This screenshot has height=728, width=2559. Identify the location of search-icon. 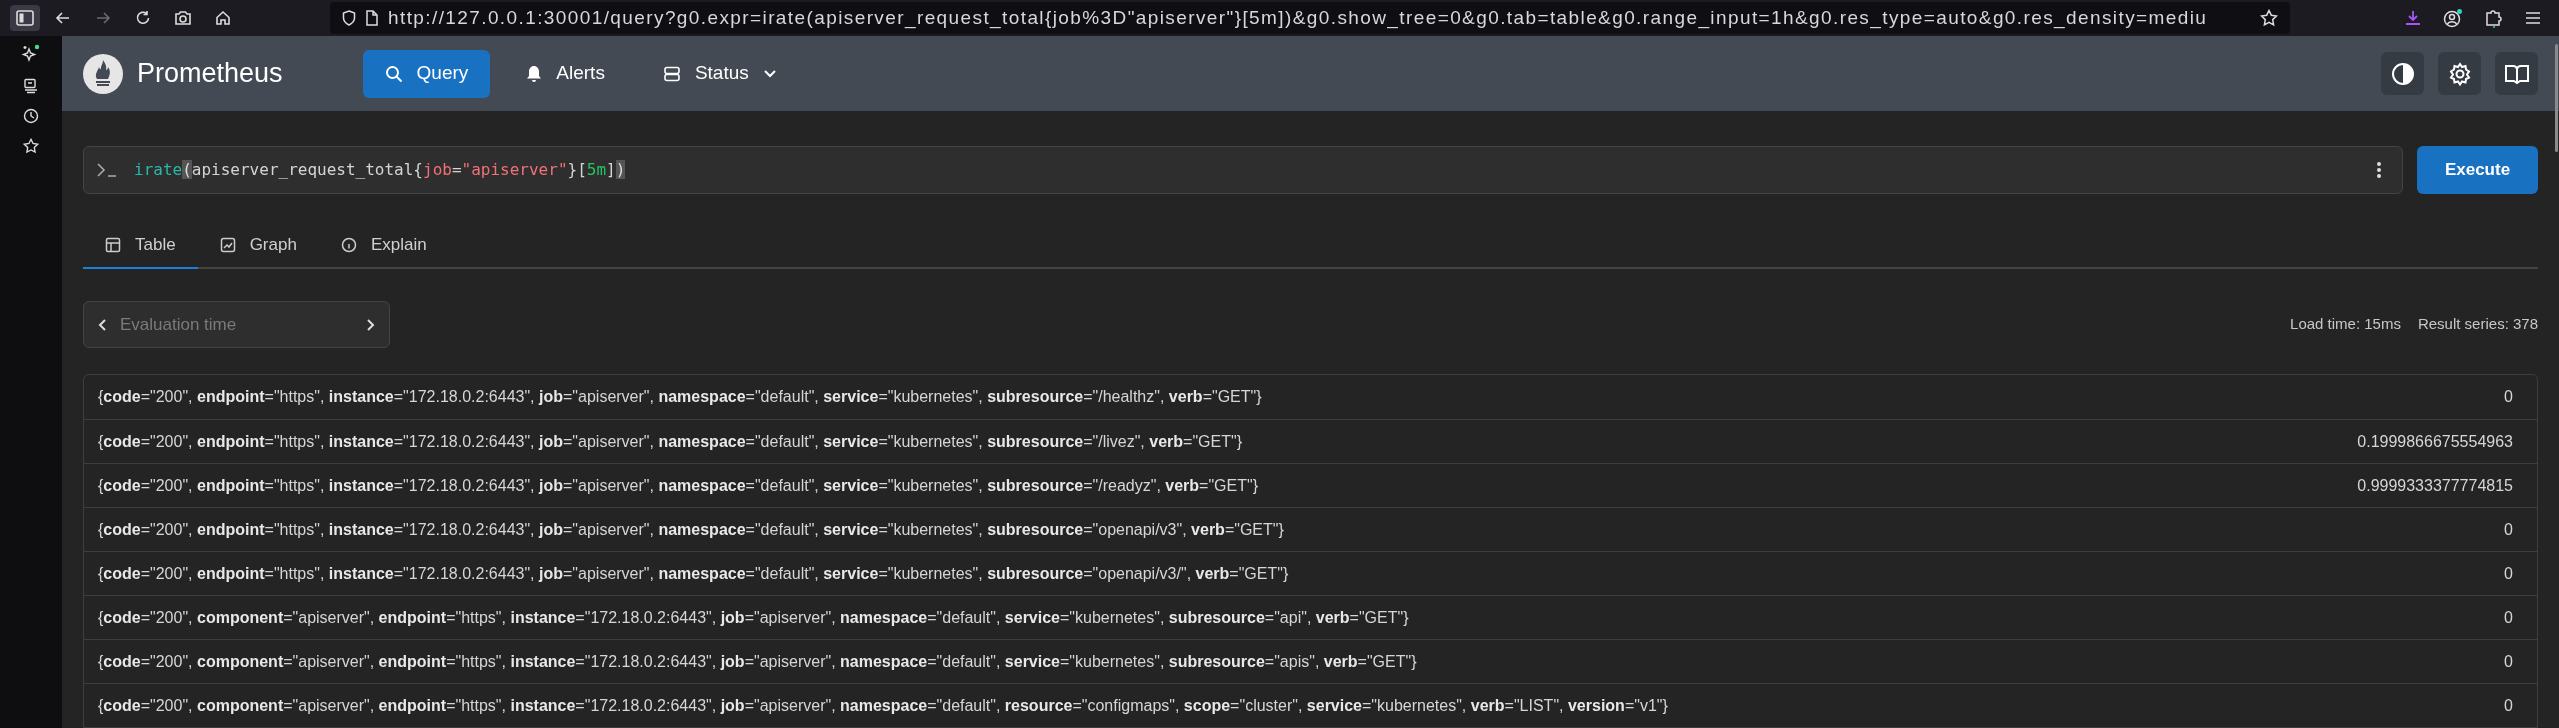
(393, 73).